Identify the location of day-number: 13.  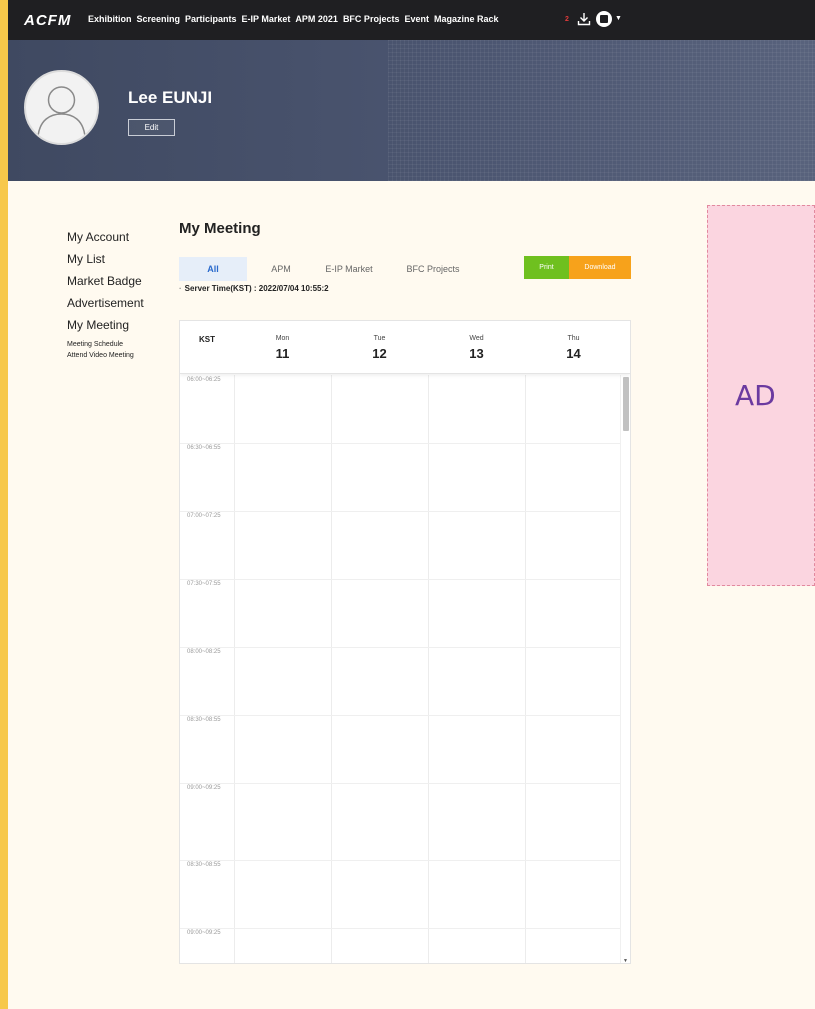
(476, 353).